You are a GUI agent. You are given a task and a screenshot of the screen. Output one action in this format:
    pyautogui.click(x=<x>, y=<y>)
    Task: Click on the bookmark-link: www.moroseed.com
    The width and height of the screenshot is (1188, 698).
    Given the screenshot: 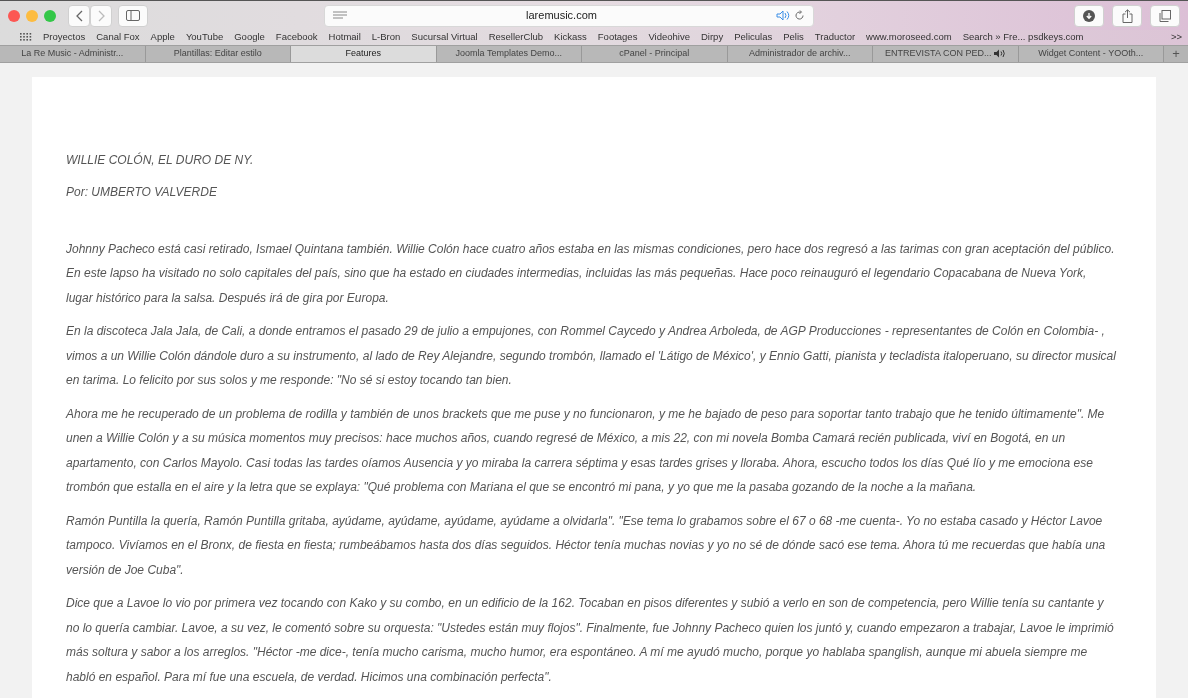 What is the action you would take?
    pyautogui.click(x=909, y=37)
    